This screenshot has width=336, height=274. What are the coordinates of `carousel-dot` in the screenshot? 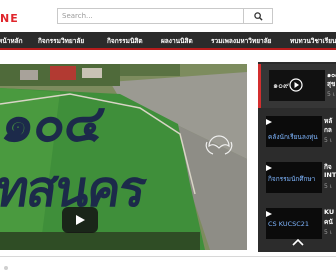 It's located at (6, 268).